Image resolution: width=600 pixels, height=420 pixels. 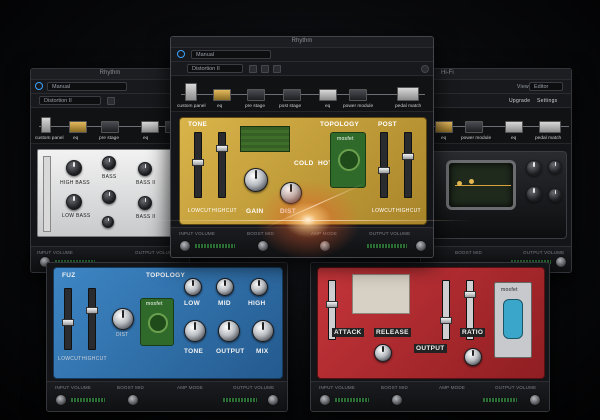 I want to click on low-knob, so click(x=193, y=287).